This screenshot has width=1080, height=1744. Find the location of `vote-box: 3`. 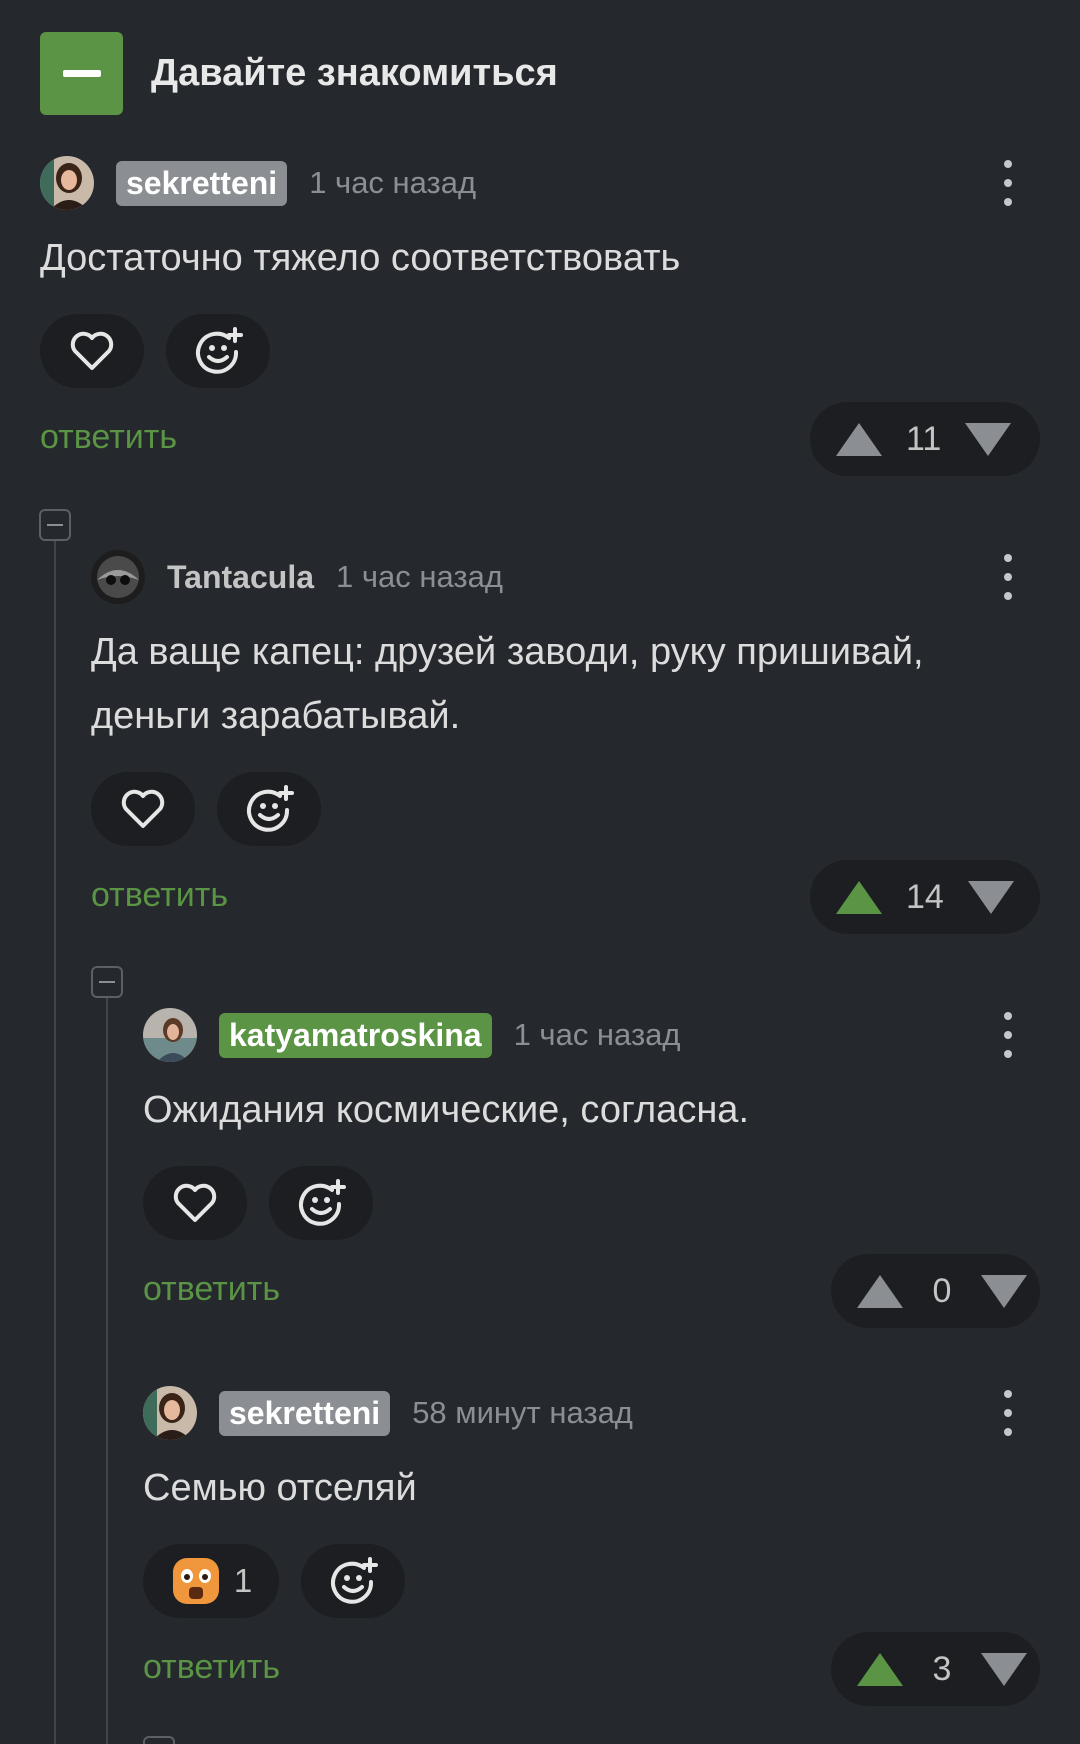

vote-box: 3 is located at coordinates (935, 1669).